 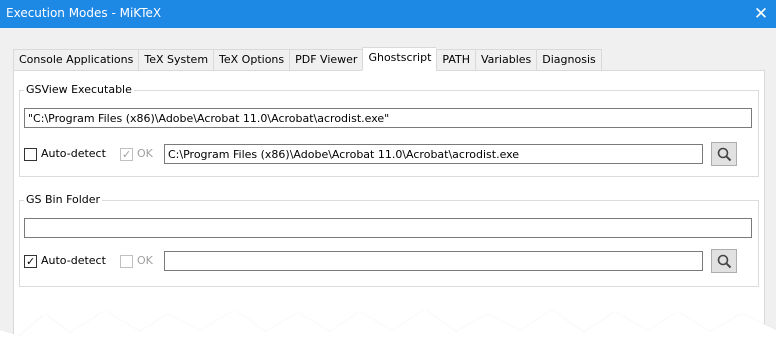 What do you see at coordinates (73, 260) in the screenshot?
I see `gsbin-autodetect-label: Auto-detect` at bounding box center [73, 260].